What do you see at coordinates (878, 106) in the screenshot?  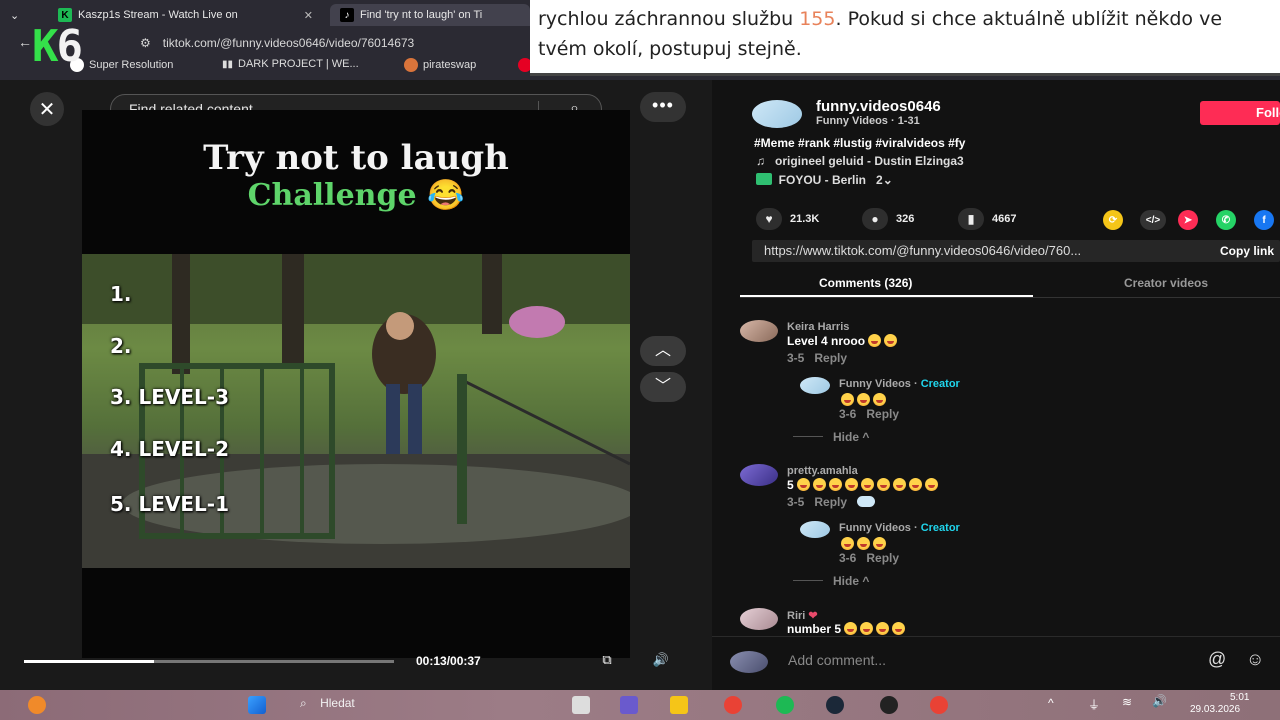 I see `post-username: funny.videos0646` at bounding box center [878, 106].